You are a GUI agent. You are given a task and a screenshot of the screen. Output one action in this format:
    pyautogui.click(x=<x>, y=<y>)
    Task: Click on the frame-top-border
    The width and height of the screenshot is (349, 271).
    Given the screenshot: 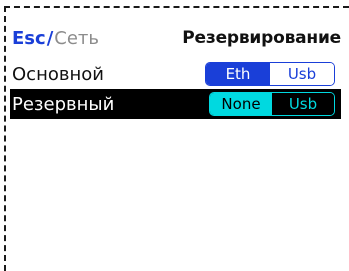 What is the action you would take?
    pyautogui.click(x=176, y=7)
    